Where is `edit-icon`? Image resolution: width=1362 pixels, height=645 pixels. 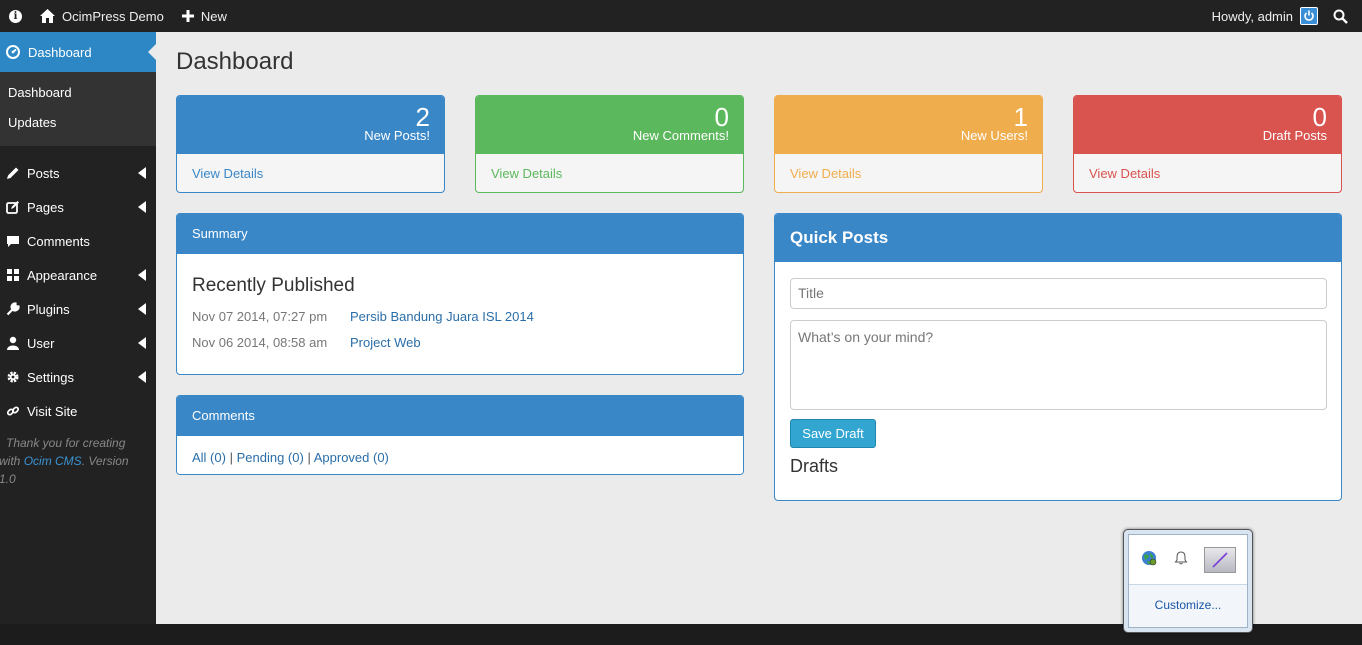 edit-icon is located at coordinates (12, 207).